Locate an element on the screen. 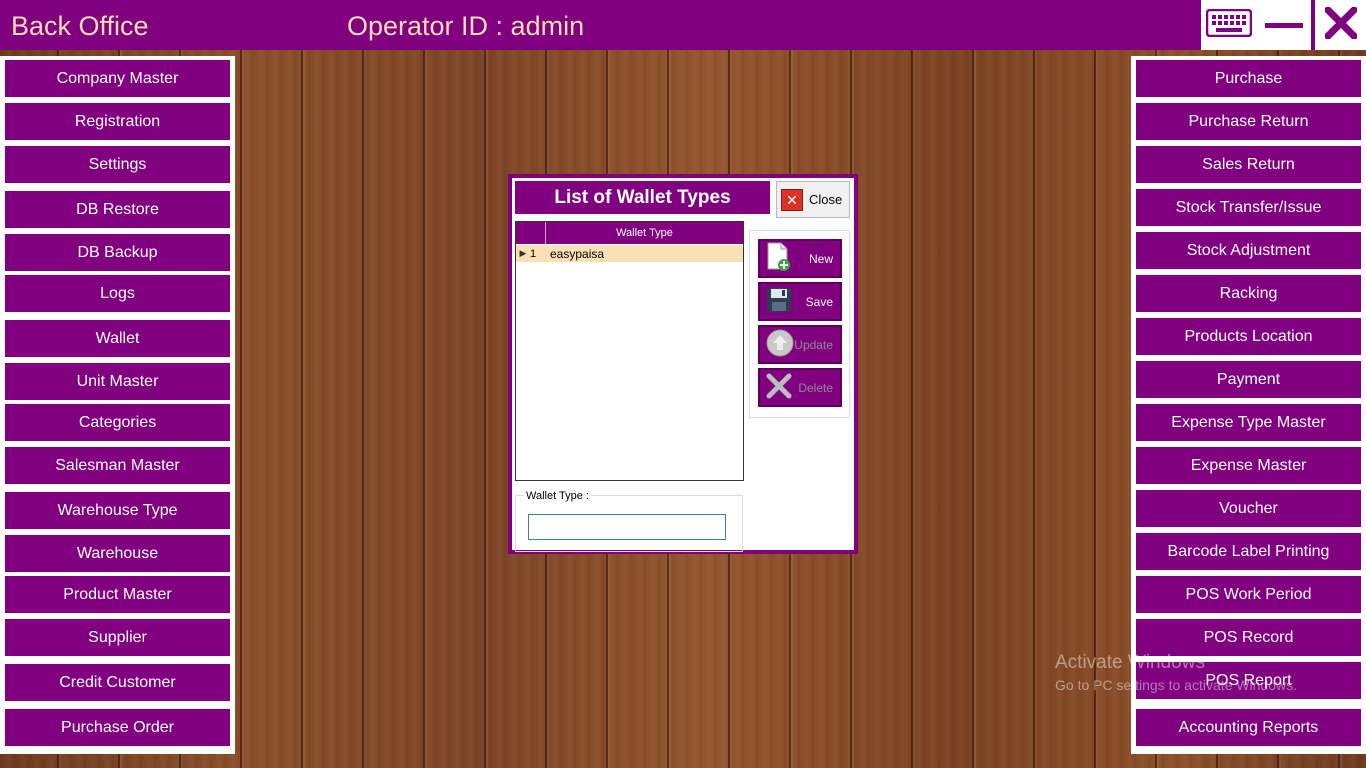  menu-expense-type-master: Expense Type Master is located at coordinates (1248, 422).